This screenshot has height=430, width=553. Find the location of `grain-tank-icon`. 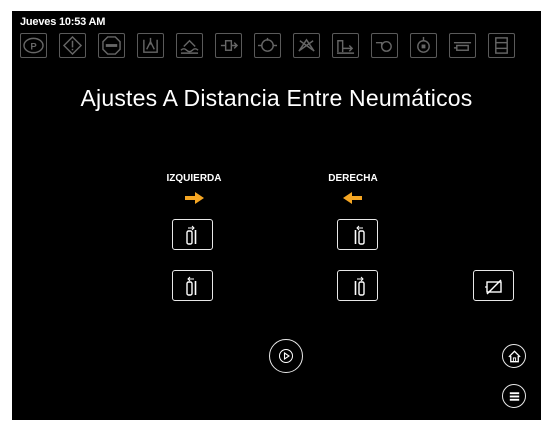

grain-tank-icon is located at coordinates (150, 45).